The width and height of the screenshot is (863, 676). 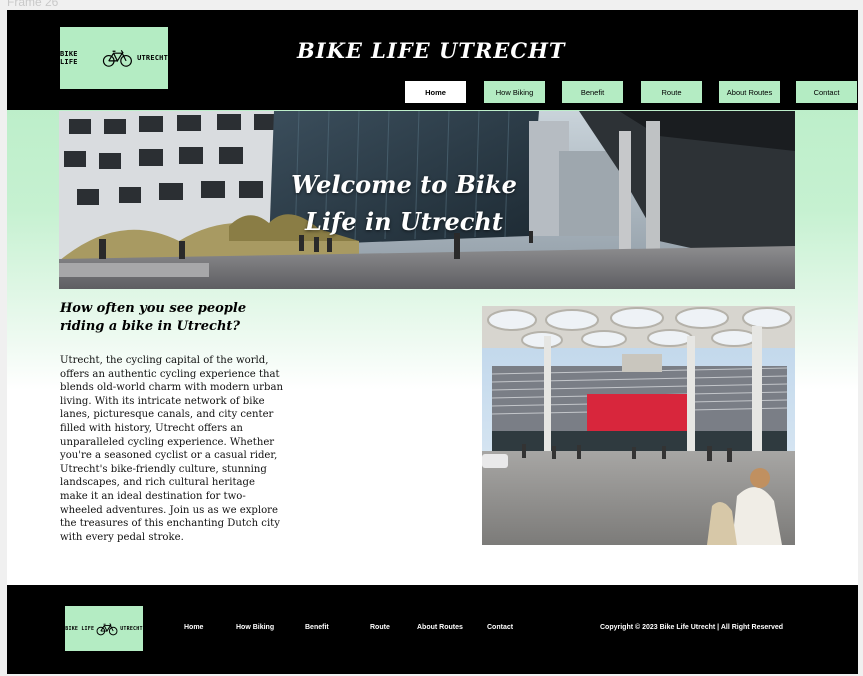 What do you see at coordinates (152, 58) in the screenshot?
I see `logo-text-right: UTRECHT` at bounding box center [152, 58].